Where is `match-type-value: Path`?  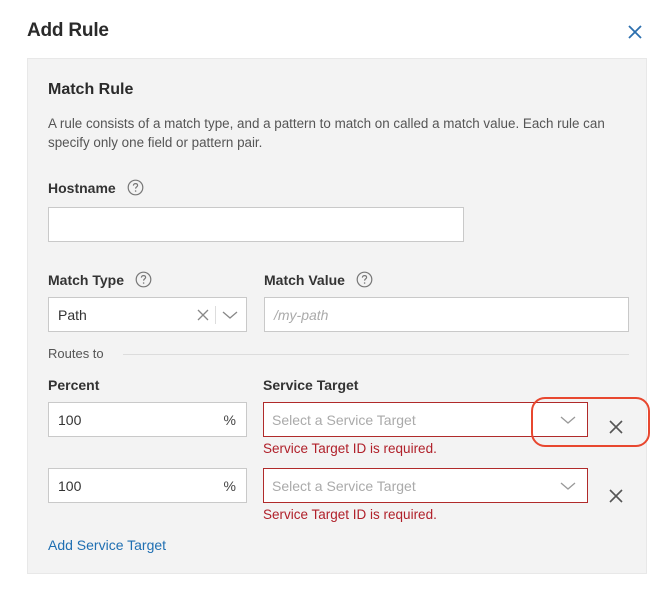
match-type-value: Path is located at coordinates (72, 314).